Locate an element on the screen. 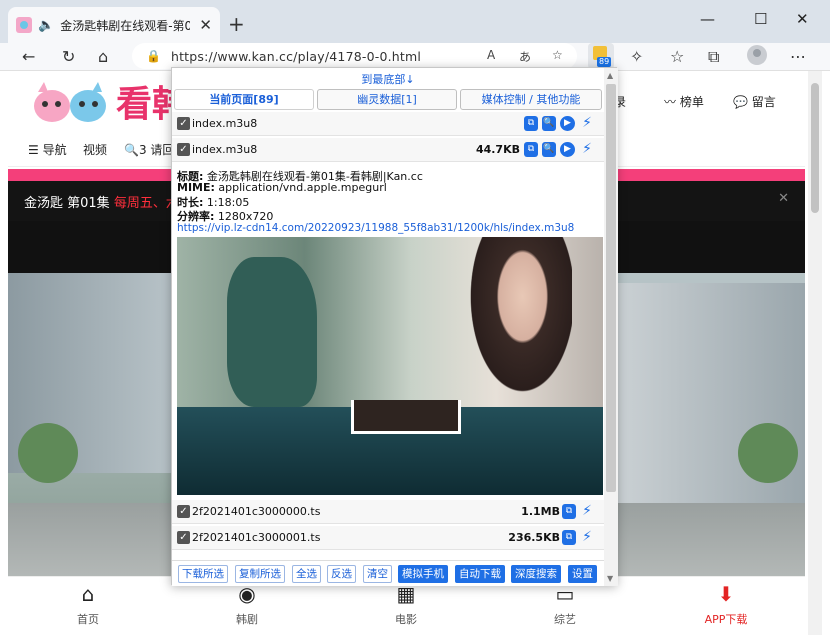 Image resolution: width=830 pixels, height=635 pixels. minimize-icon: — is located at coordinates (707, 19).